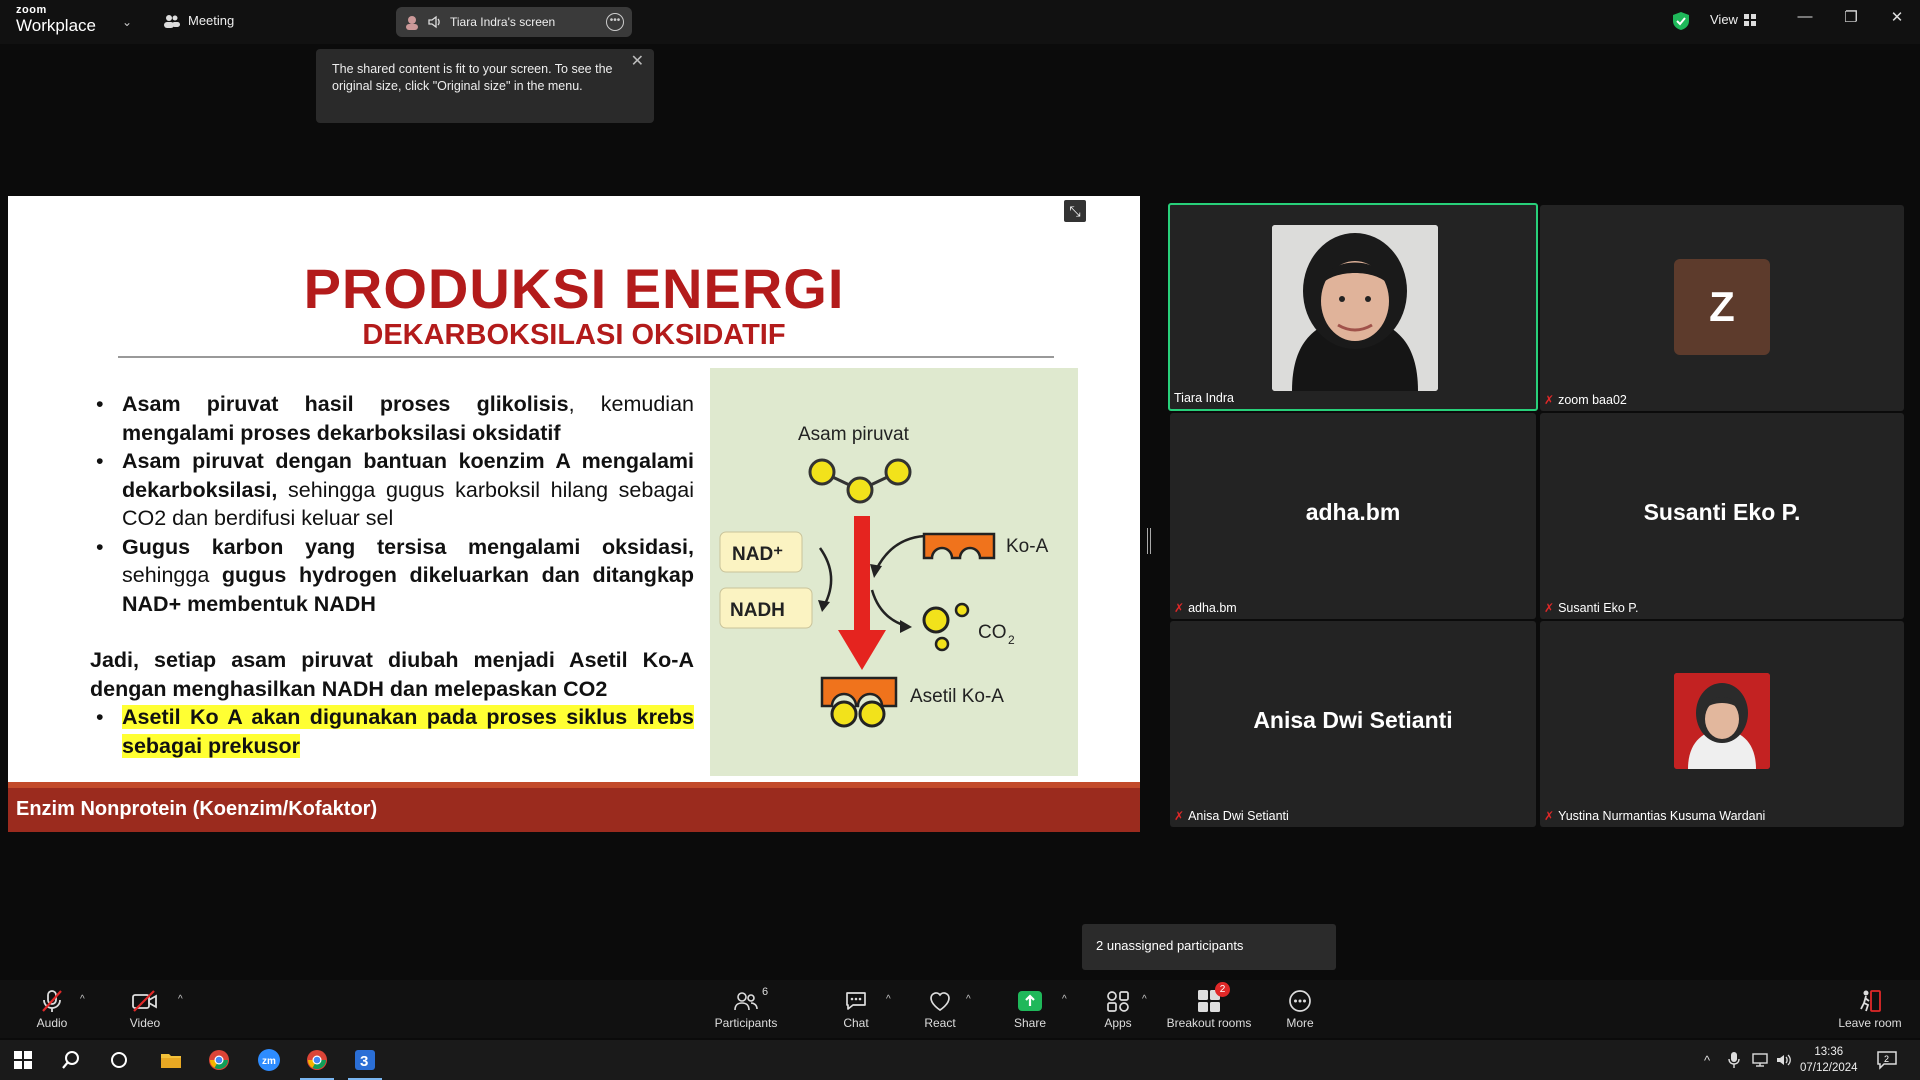  What do you see at coordinates (888, 999) in the screenshot?
I see `chat-options-chevron-icon: ^` at bounding box center [888, 999].